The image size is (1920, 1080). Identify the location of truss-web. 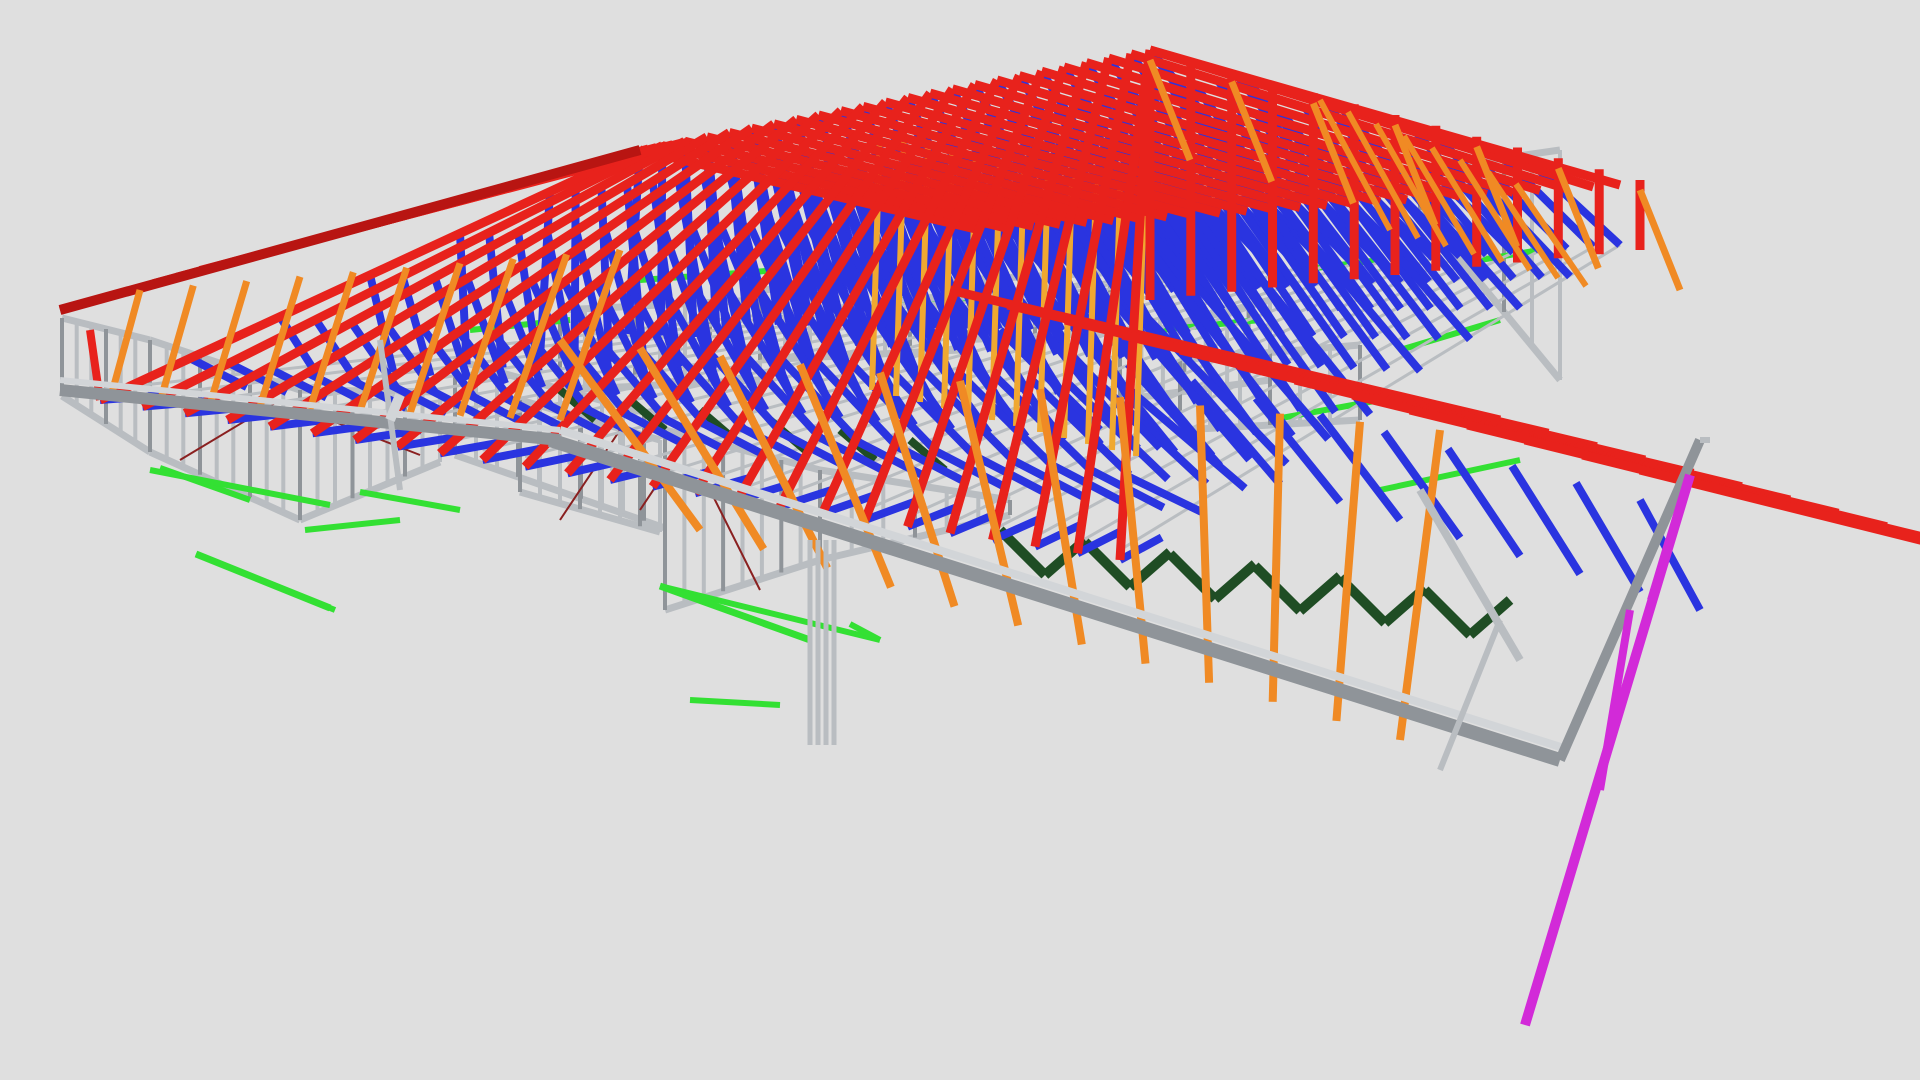
(1141, 548).